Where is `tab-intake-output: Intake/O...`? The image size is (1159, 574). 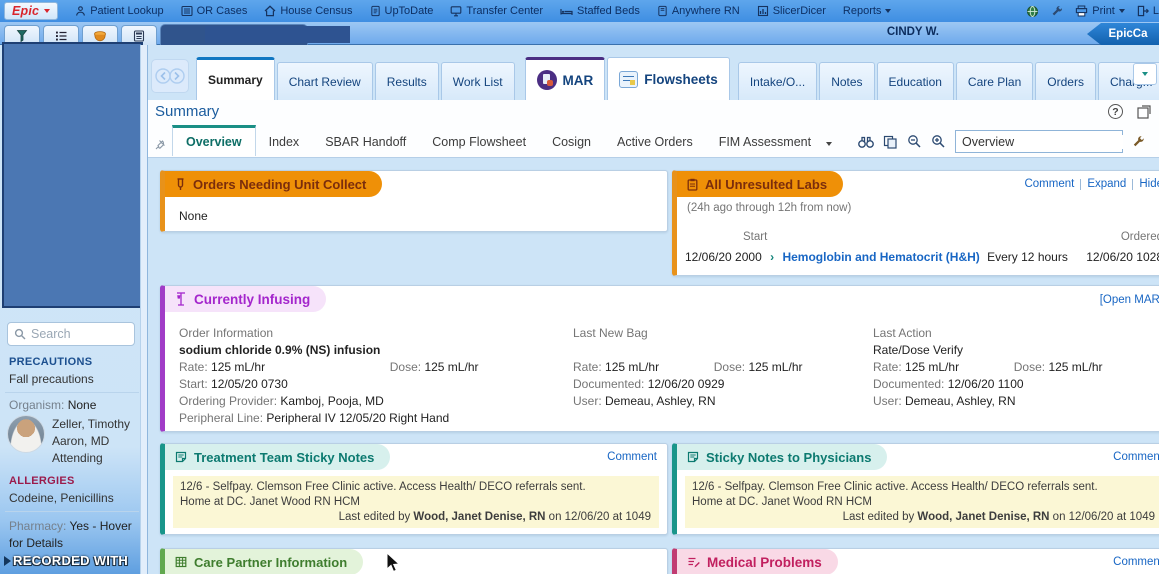 tab-intake-output: Intake/O... is located at coordinates (777, 81).